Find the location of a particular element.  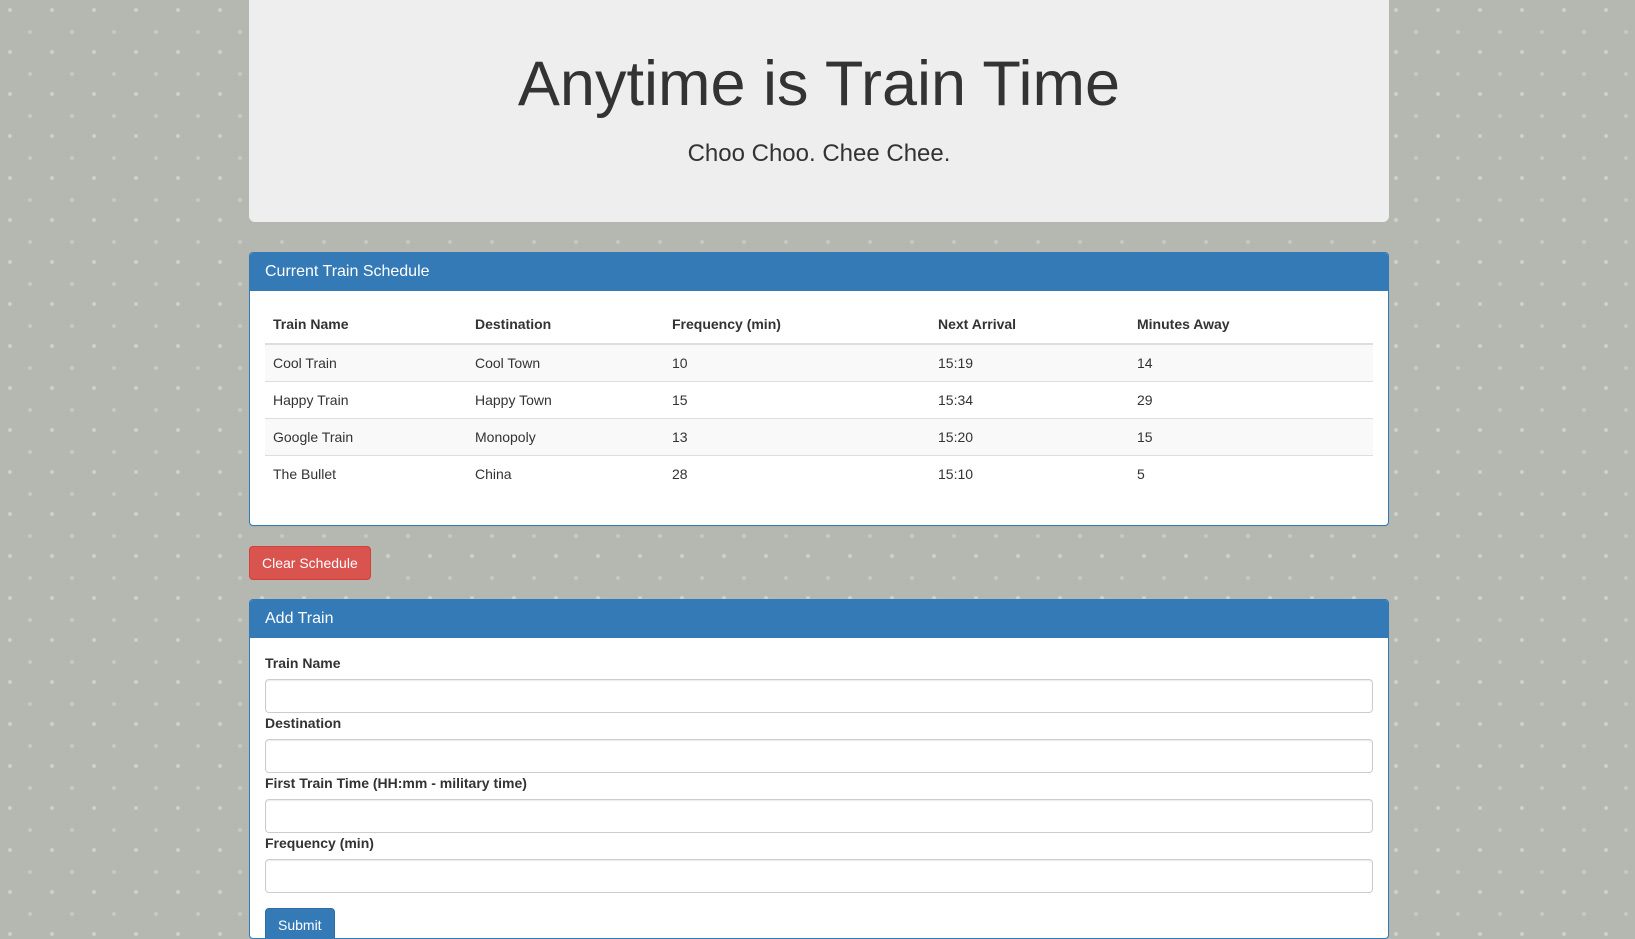

table-row: Google Train Monopoly 13 15:20 15 is located at coordinates (819, 437).